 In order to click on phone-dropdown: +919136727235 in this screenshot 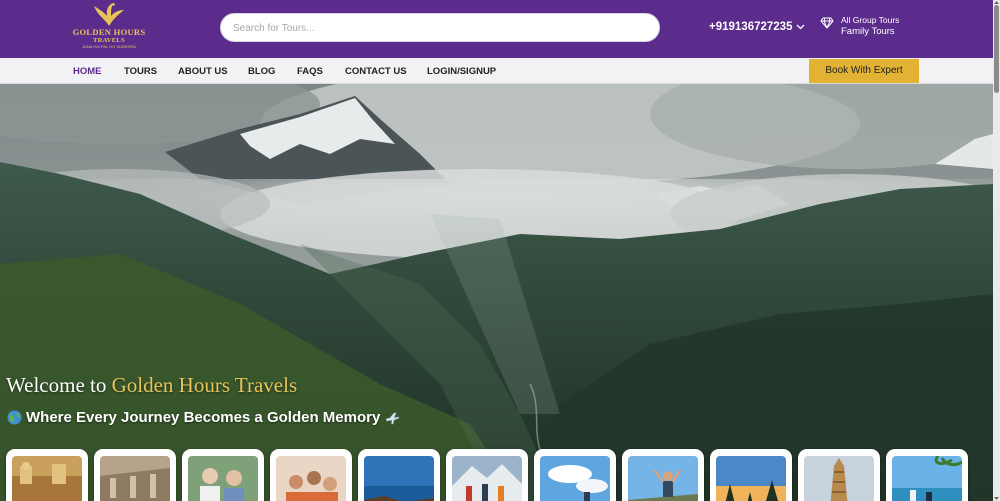, I will do `click(757, 27)`.